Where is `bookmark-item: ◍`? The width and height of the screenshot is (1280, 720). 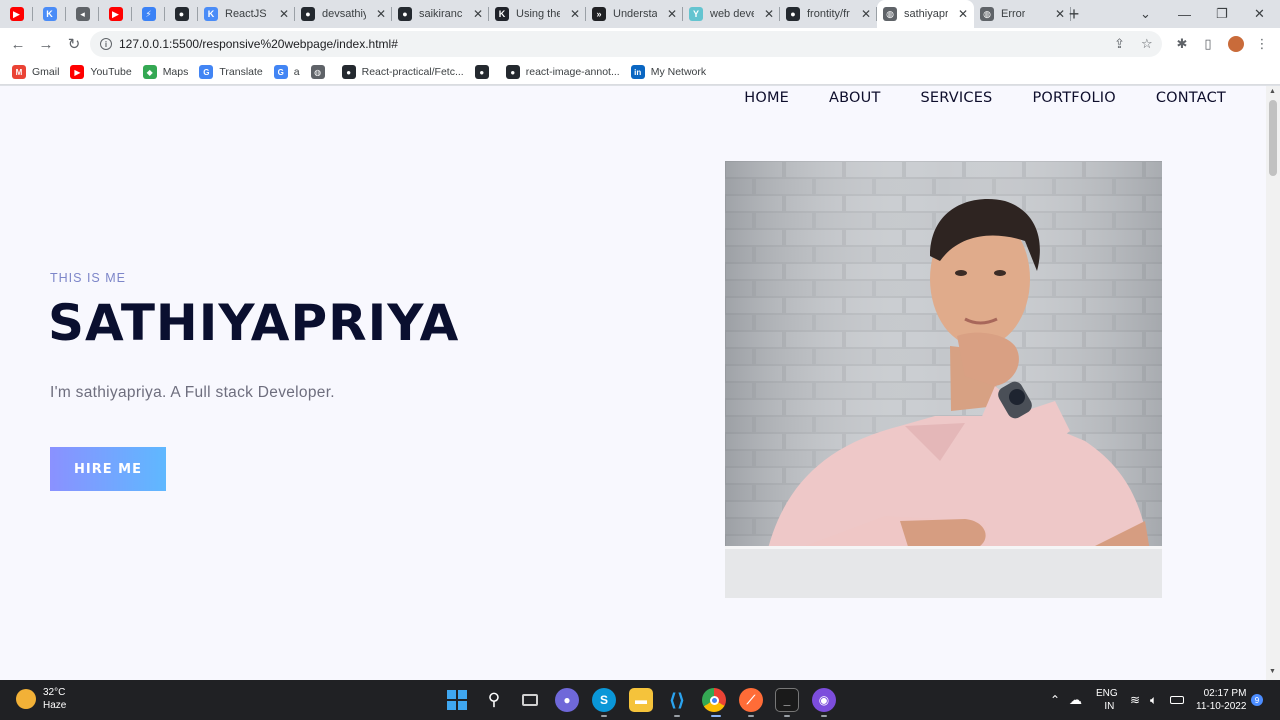
bookmark-item: ◍ is located at coordinates (320, 72).